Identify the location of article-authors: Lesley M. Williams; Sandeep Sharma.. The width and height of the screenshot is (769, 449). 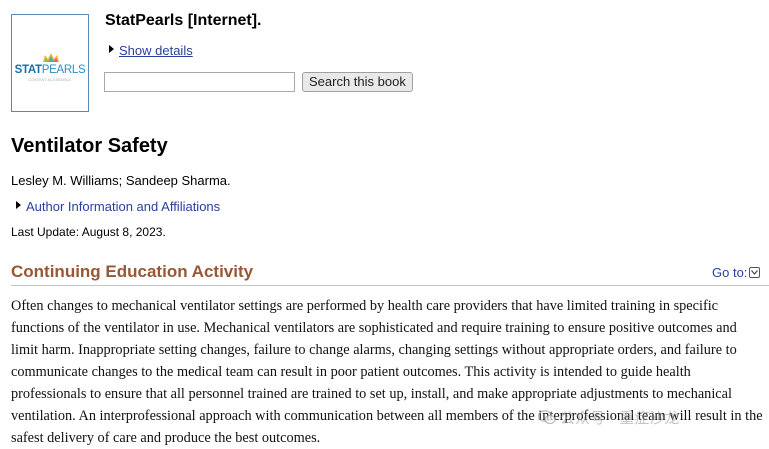
(121, 180).